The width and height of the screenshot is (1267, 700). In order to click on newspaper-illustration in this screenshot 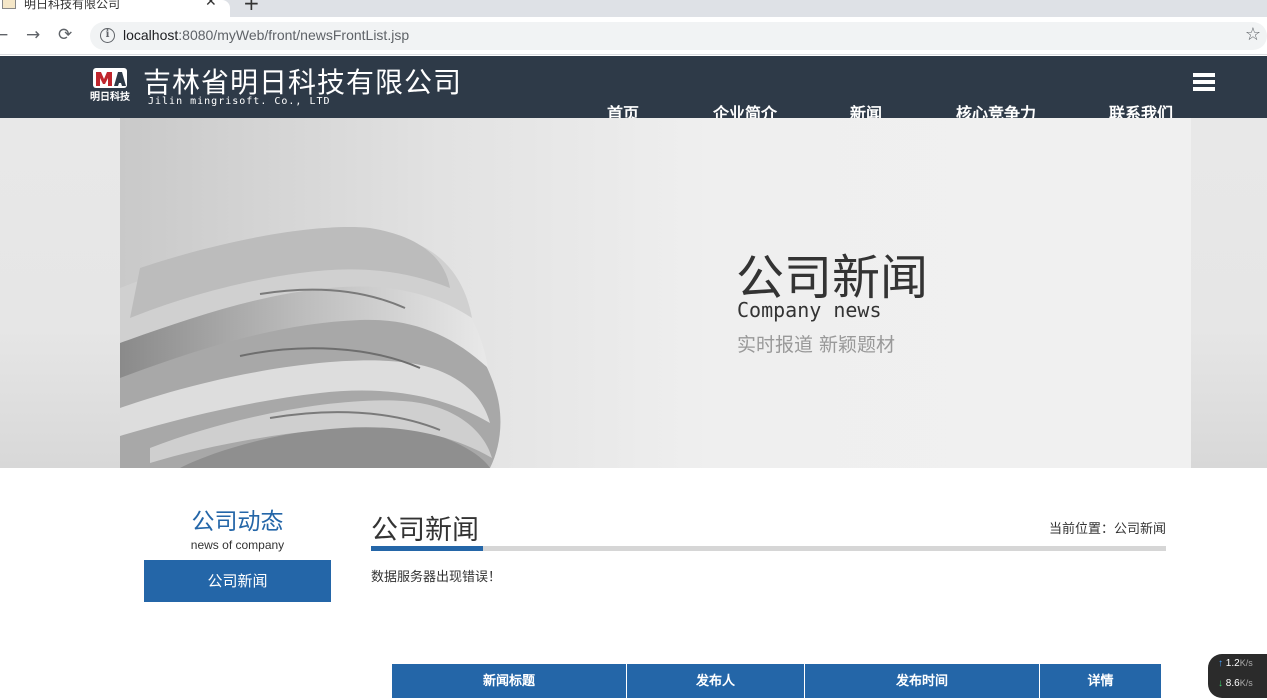, I will do `click(310, 347)`.